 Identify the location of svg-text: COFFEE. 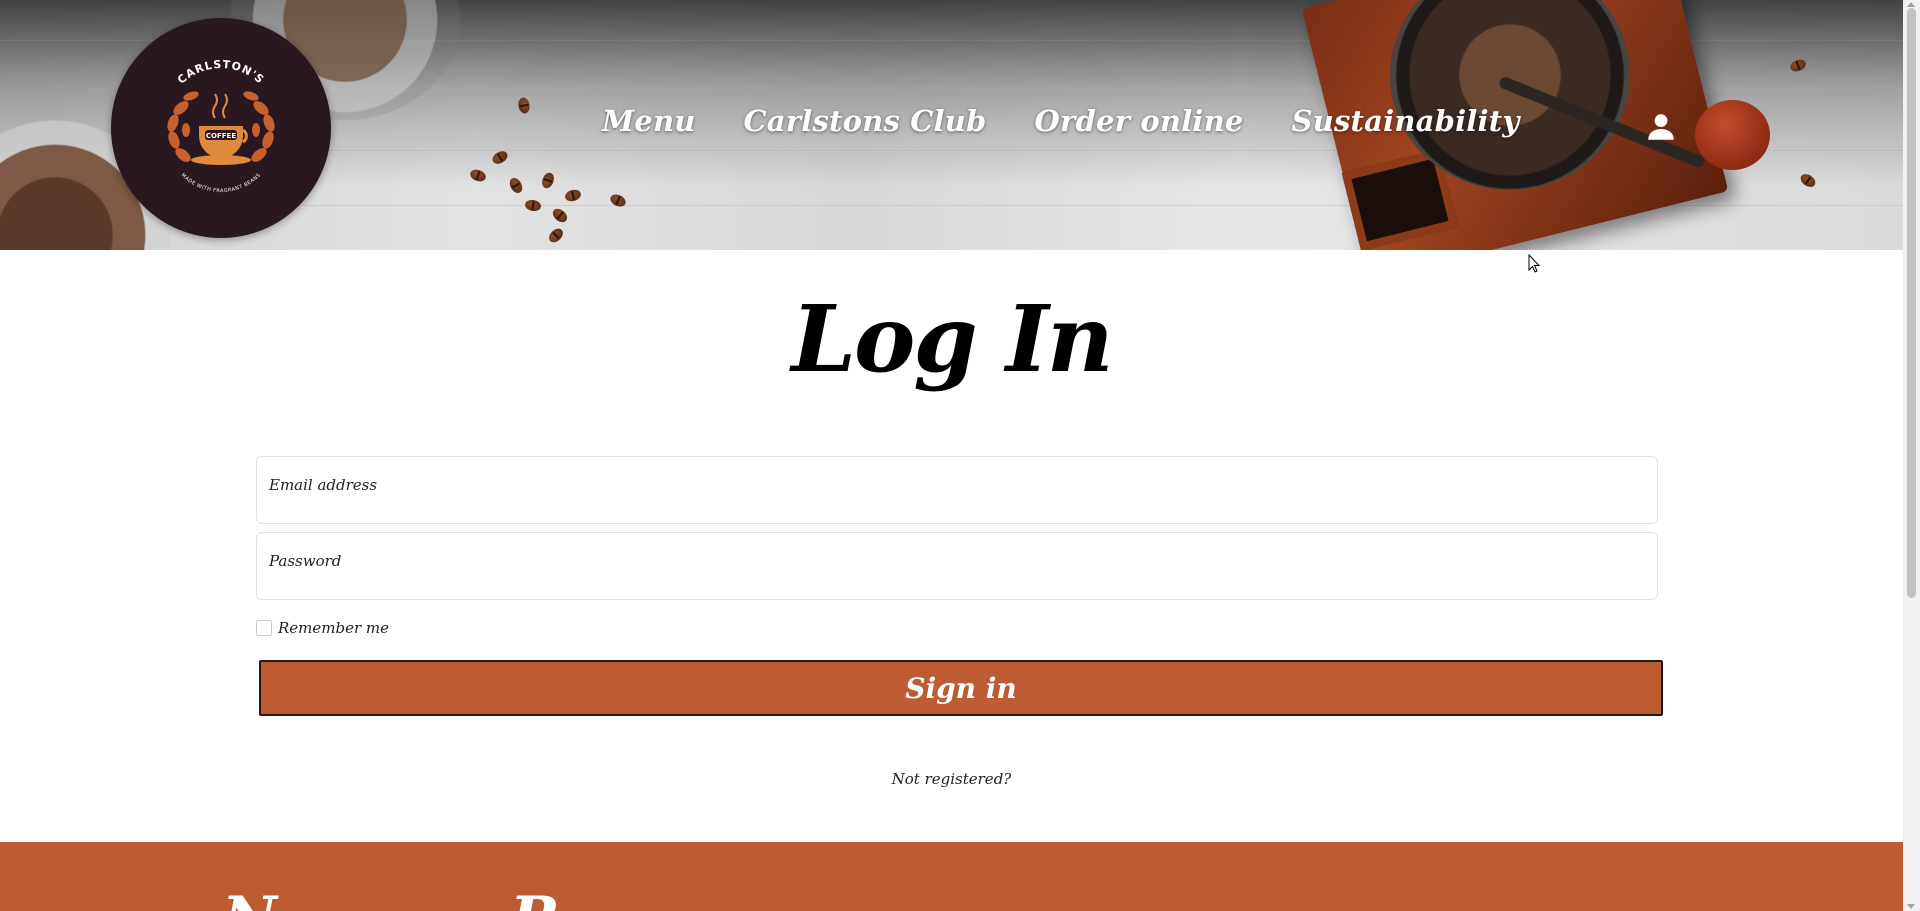
(221, 136).